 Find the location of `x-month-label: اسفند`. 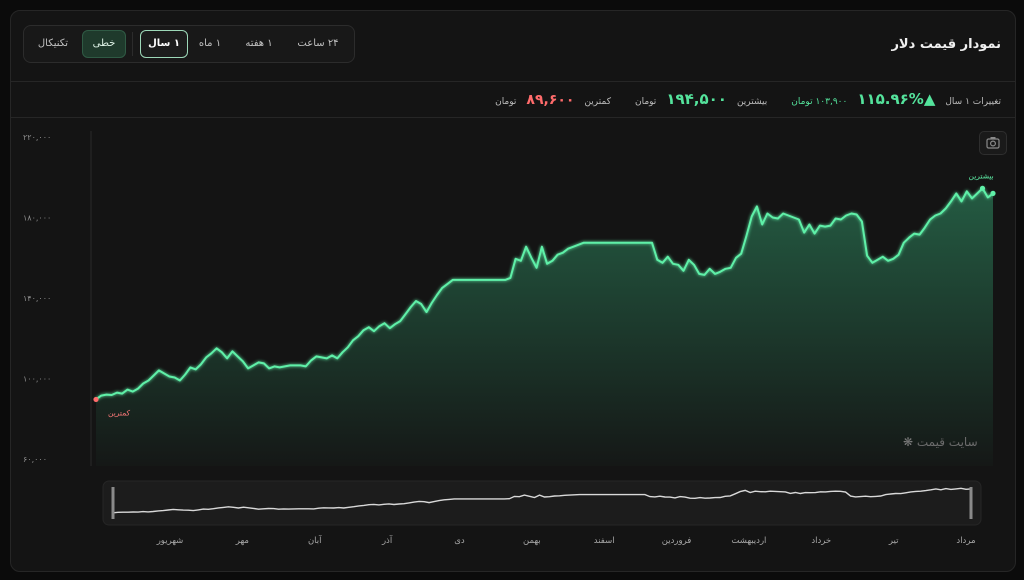

x-month-label: اسفند is located at coordinates (604, 541).